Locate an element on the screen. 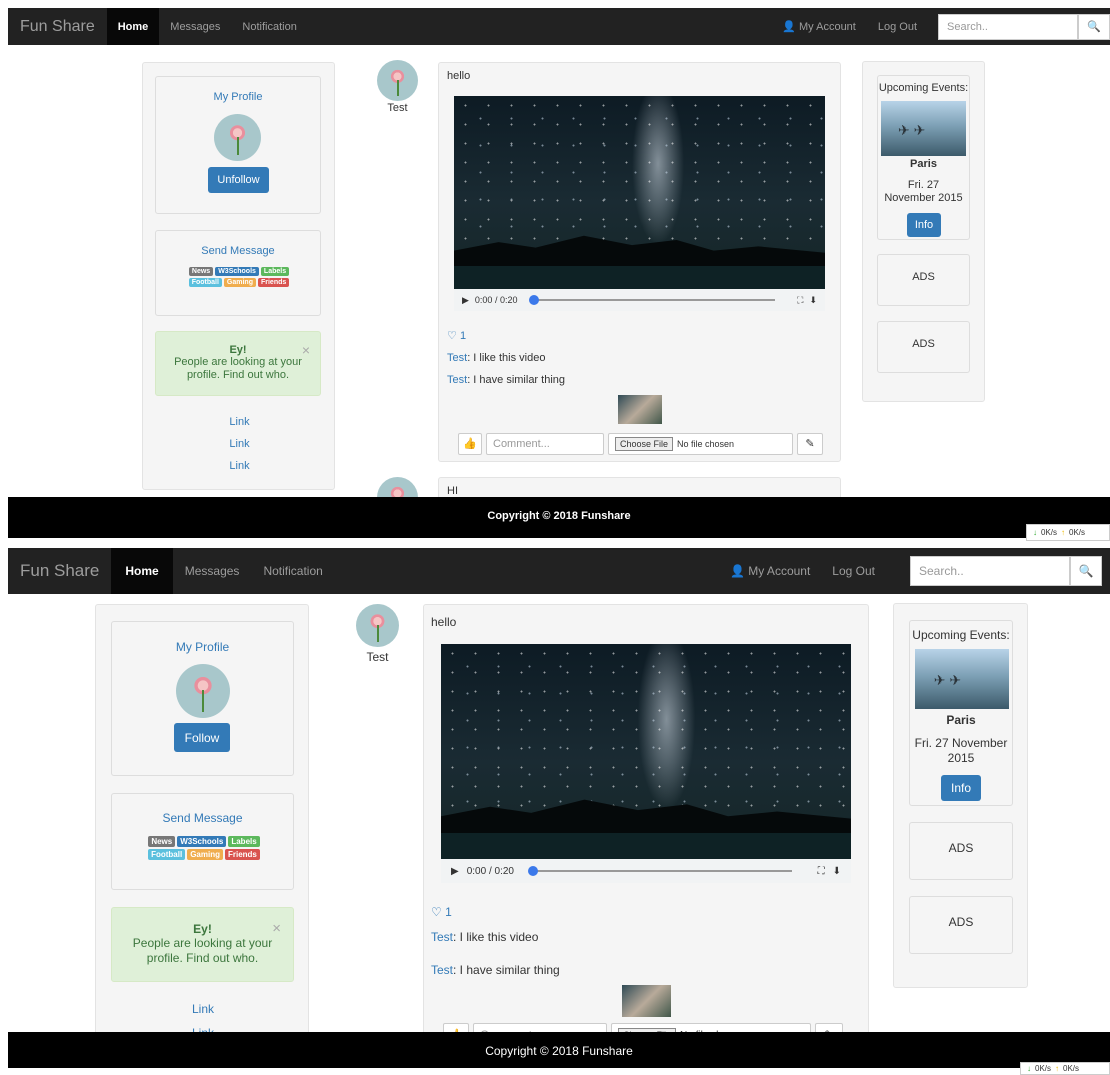 This screenshot has height=1075, width=1110. user-icon: 👤 is located at coordinates (789, 27).